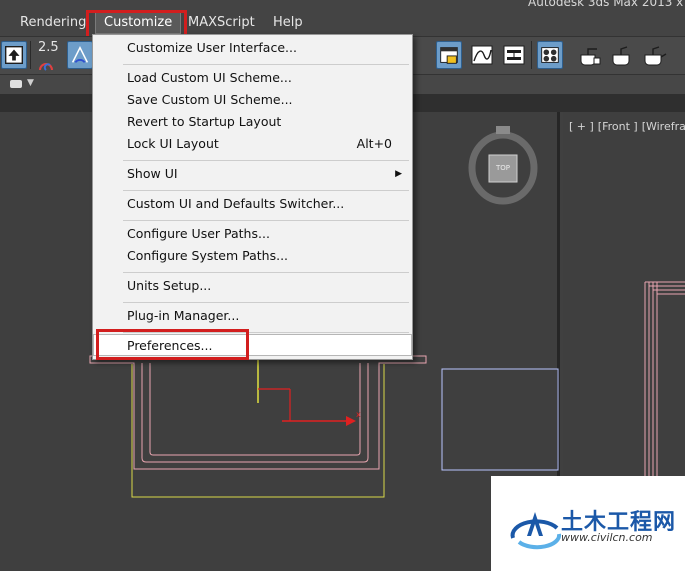 The height and width of the screenshot is (571, 685). I want to click on menu-maxscript: MAXScript, so click(221, 23).